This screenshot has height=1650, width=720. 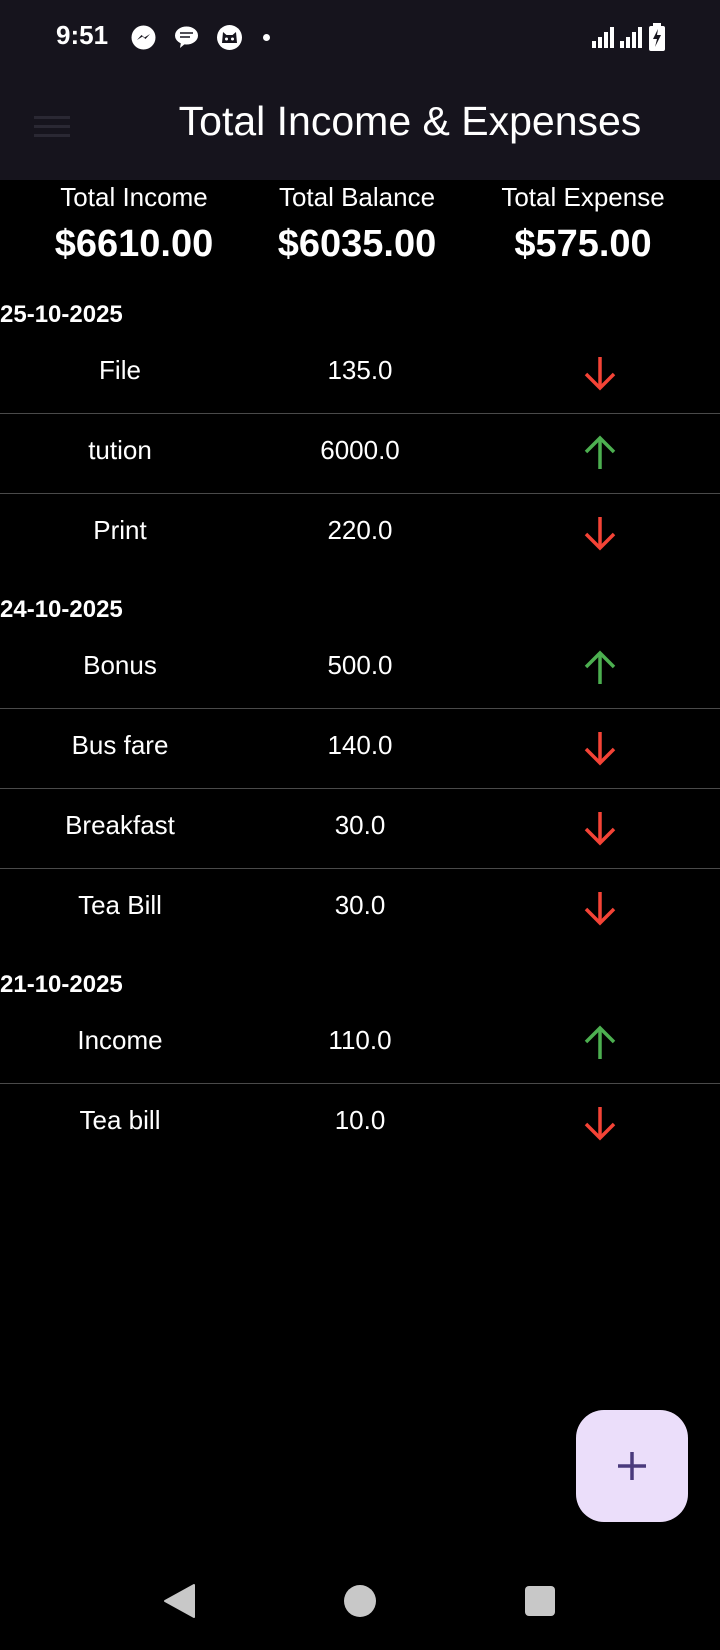 What do you see at coordinates (61, 609) in the screenshot?
I see `date-header: 24-10-2025` at bounding box center [61, 609].